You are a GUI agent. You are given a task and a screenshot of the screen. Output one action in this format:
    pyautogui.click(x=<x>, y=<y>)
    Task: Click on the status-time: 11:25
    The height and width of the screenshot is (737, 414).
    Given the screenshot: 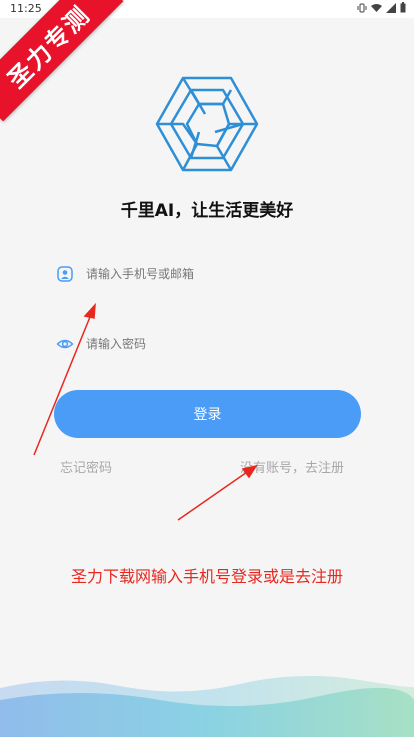 What is the action you would take?
    pyautogui.click(x=26, y=8)
    